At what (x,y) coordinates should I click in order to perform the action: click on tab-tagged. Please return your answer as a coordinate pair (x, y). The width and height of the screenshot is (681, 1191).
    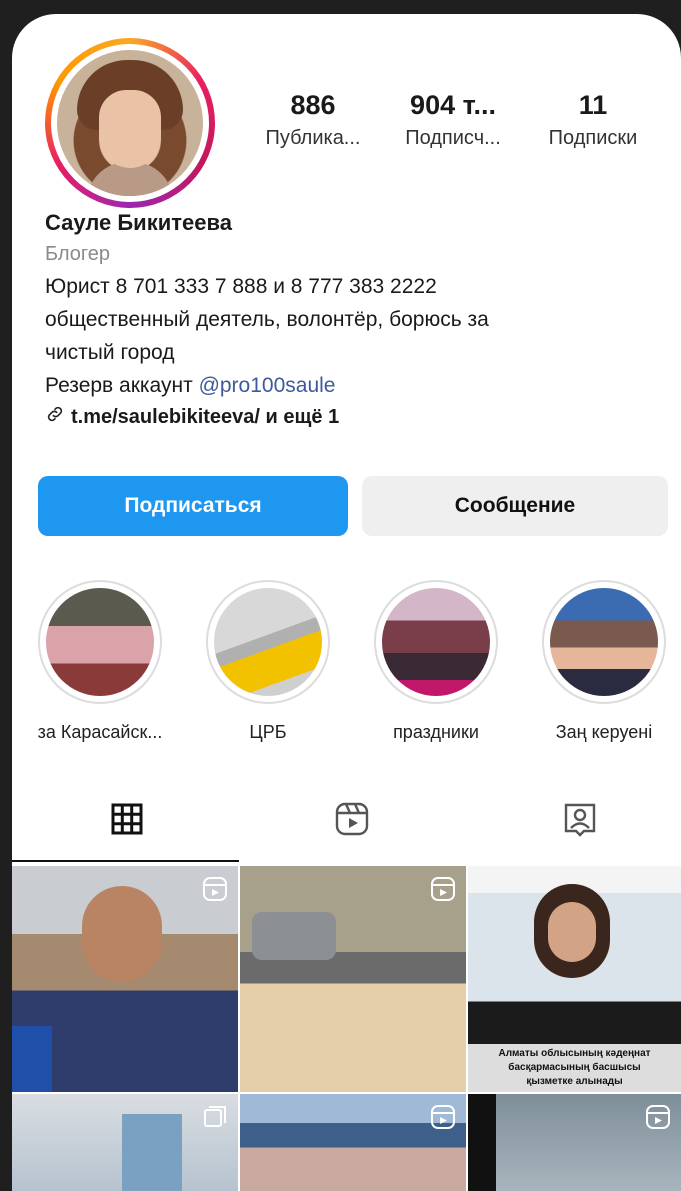
    Looking at the image, I should click on (580, 821).